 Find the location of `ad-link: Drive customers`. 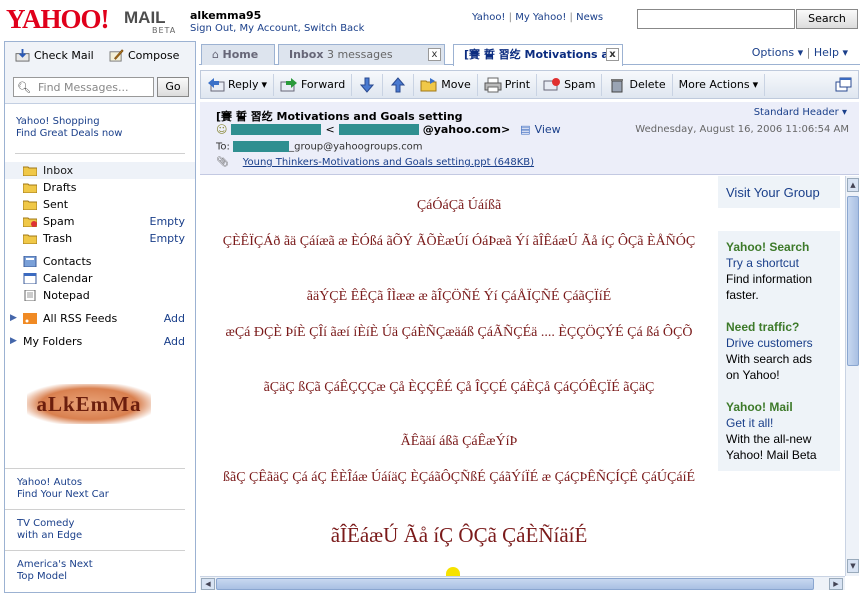

ad-link: Drive customers is located at coordinates (779, 343).